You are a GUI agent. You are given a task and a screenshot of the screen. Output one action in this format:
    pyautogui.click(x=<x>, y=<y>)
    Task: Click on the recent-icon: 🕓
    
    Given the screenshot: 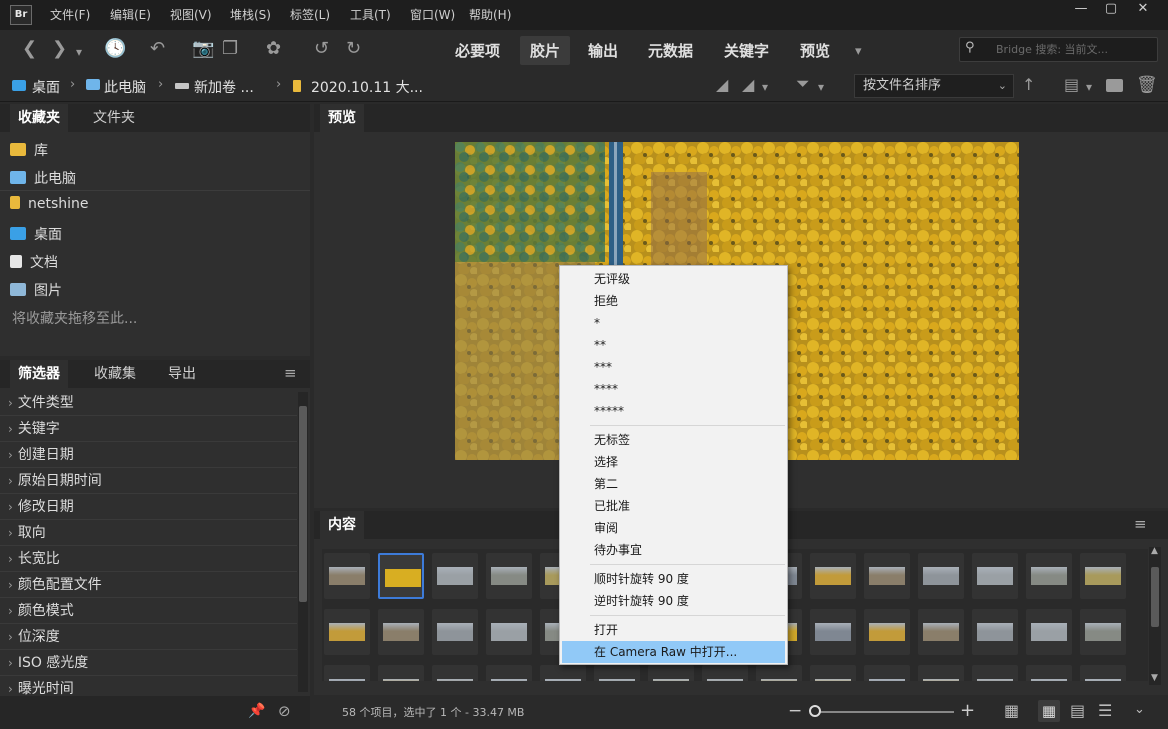 What is the action you would take?
    pyautogui.click(x=115, y=49)
    